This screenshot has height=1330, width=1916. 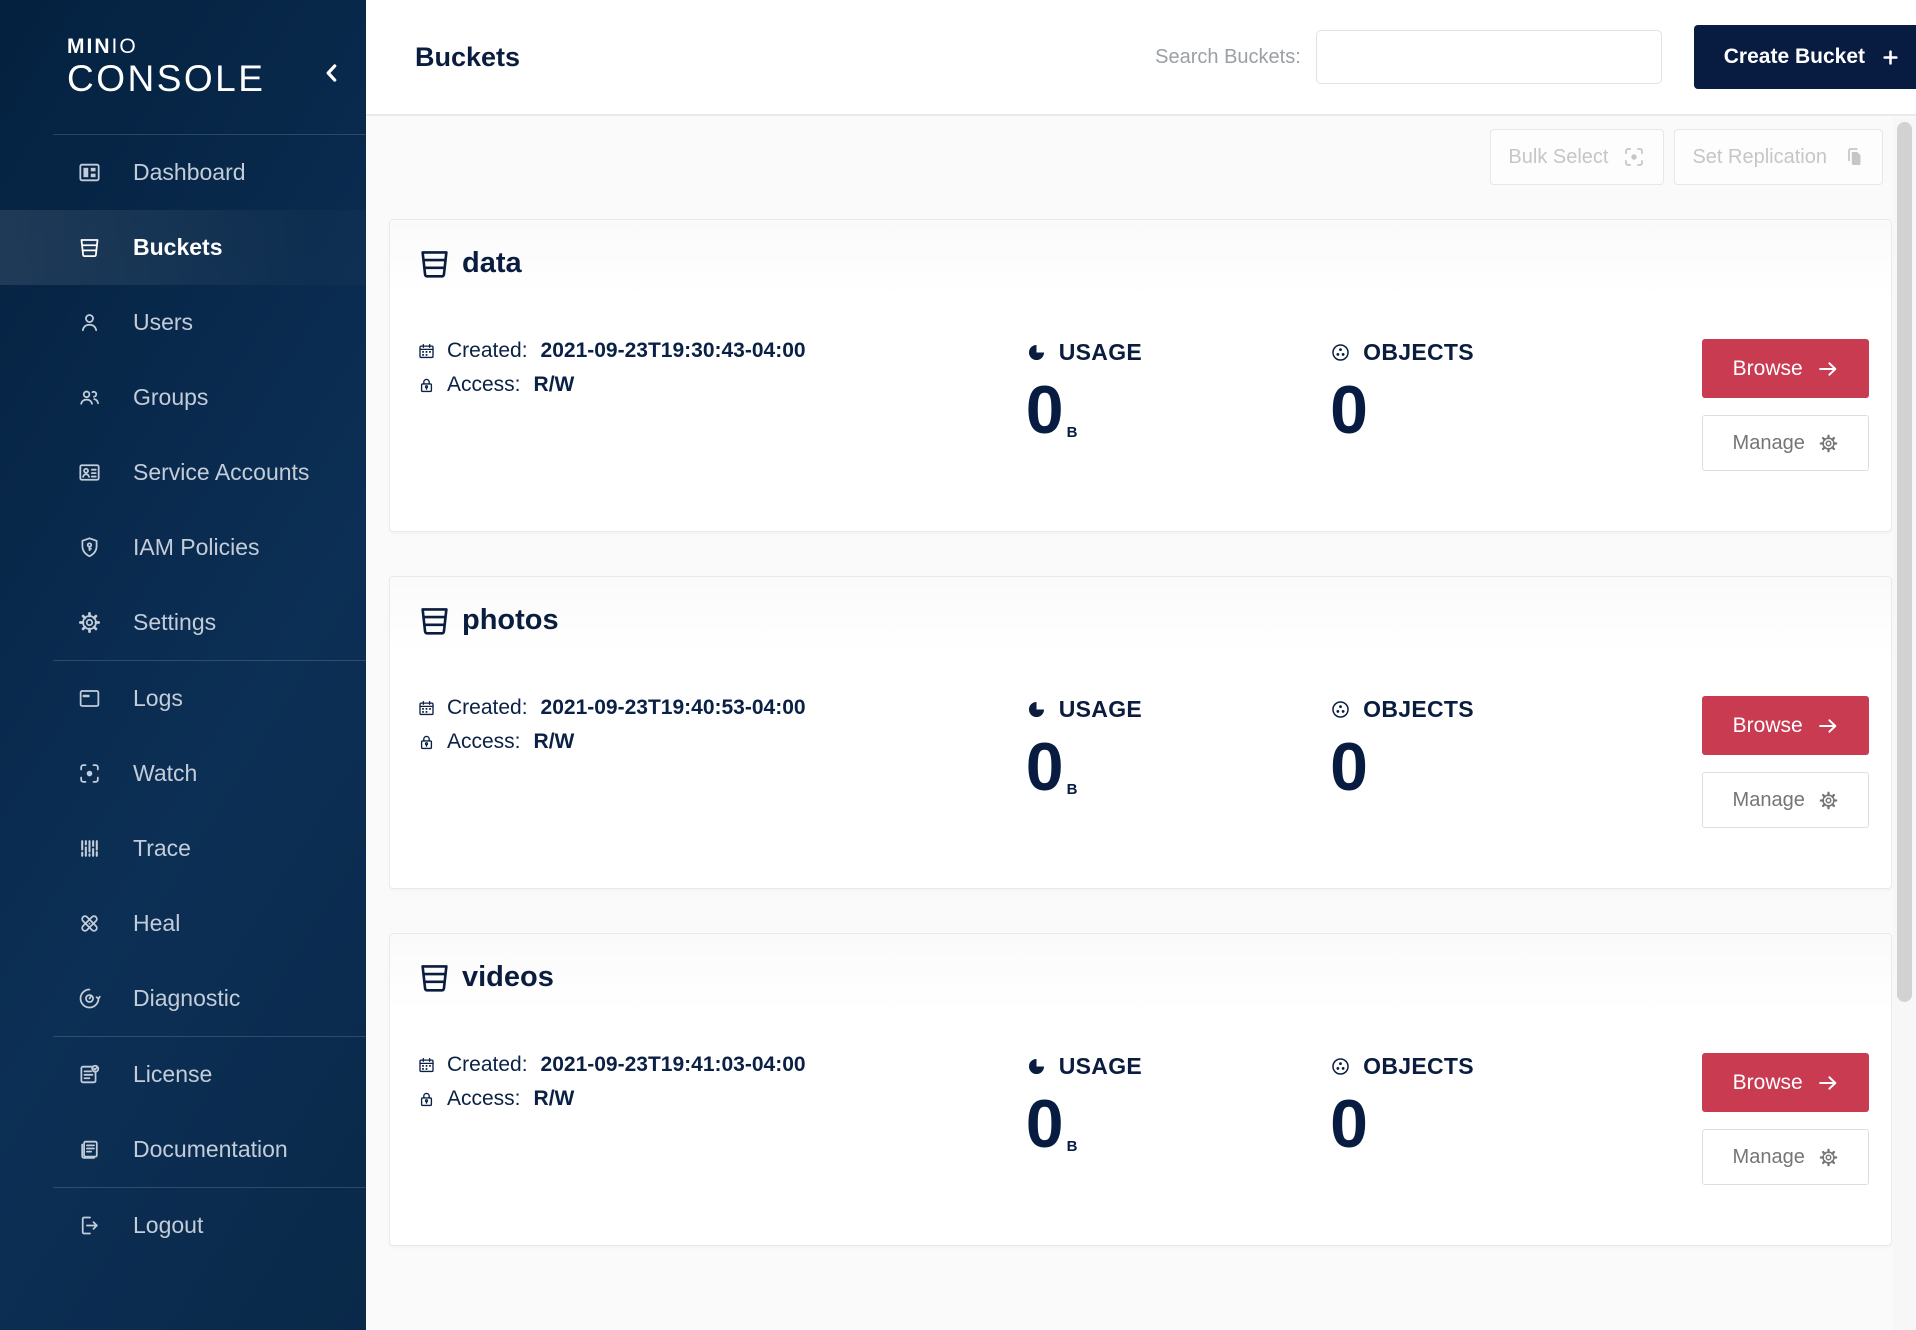 What do you see at coordinates (124, 46) in the screenshot?
I see `logo-io-text: IO` at bounding box center [124, 46].